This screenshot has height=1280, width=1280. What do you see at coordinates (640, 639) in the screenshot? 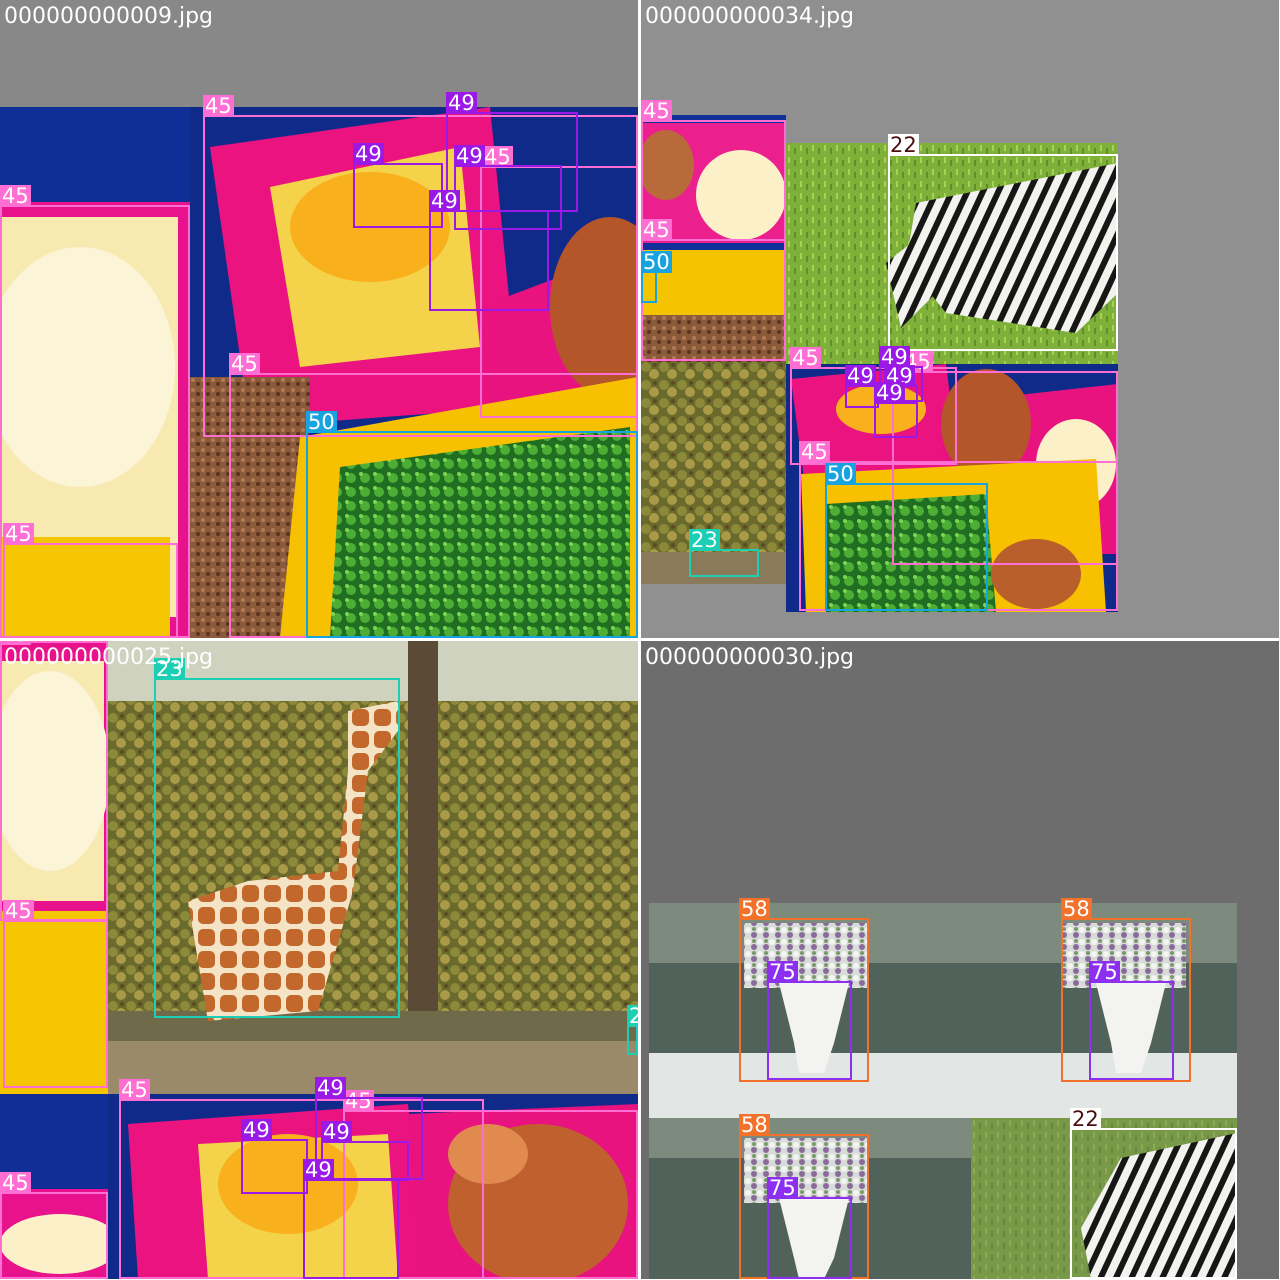
I see `mosaic-divider-horizontal` at bounding box center [640, 639].